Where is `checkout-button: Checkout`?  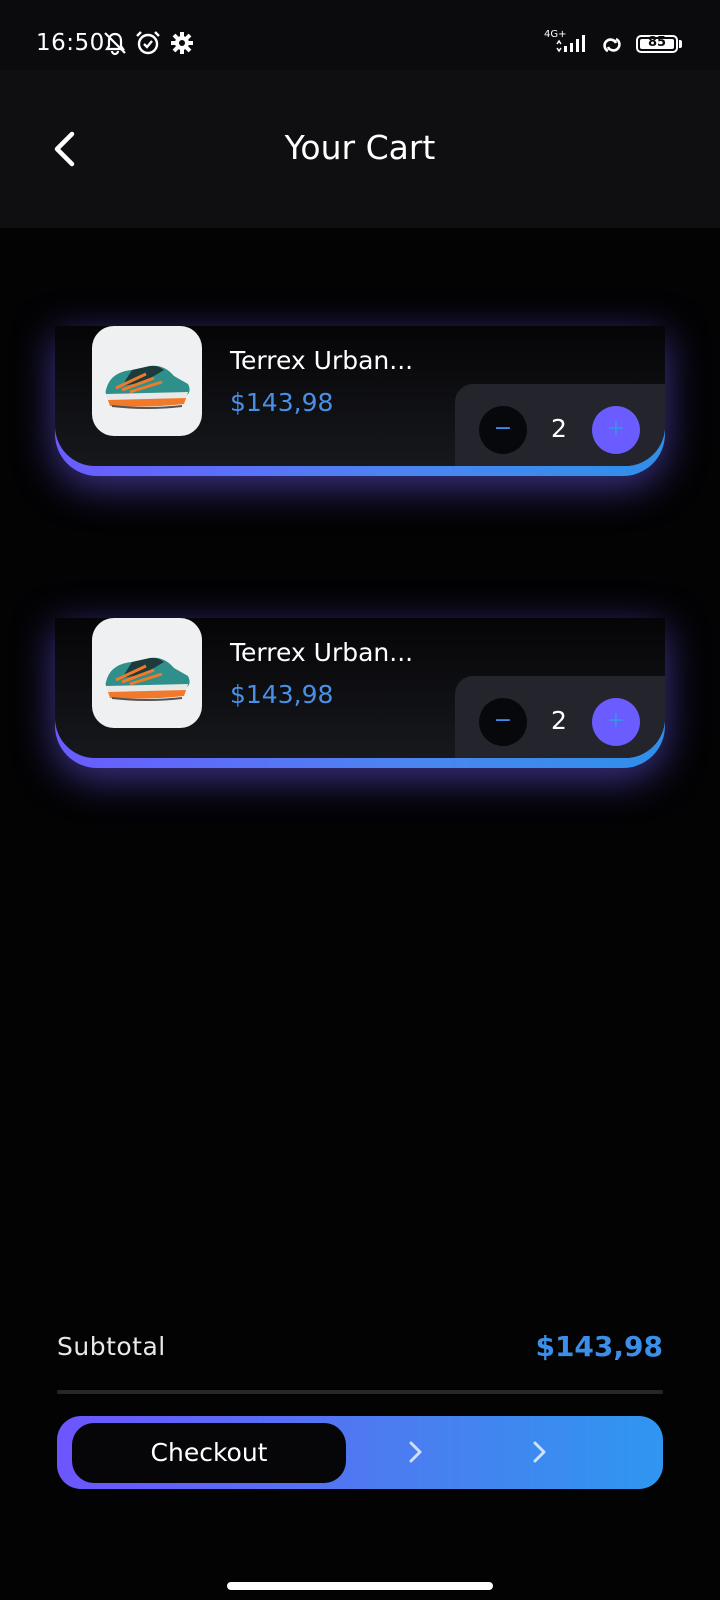 checkout-button: Checkout is located at coordinates (209, 1453).